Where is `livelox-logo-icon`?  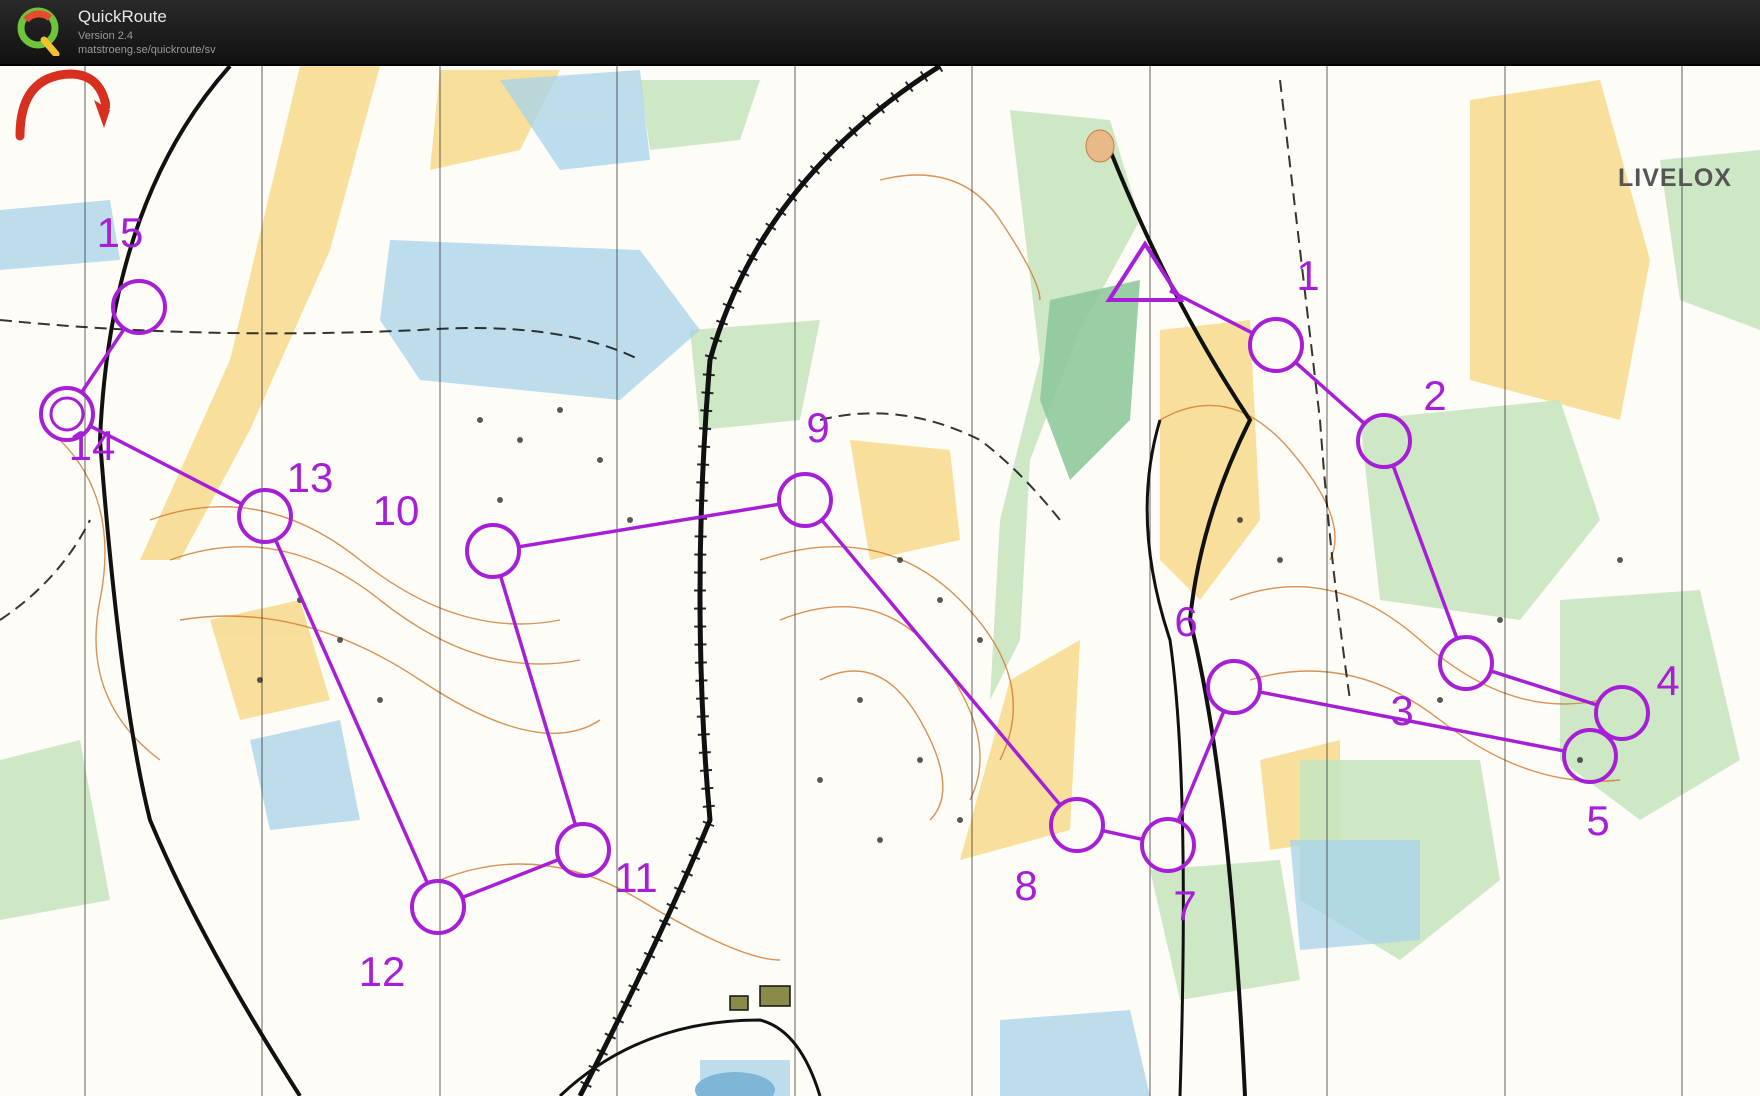
livelox-logo-icon is located at coordinates (62, 105).